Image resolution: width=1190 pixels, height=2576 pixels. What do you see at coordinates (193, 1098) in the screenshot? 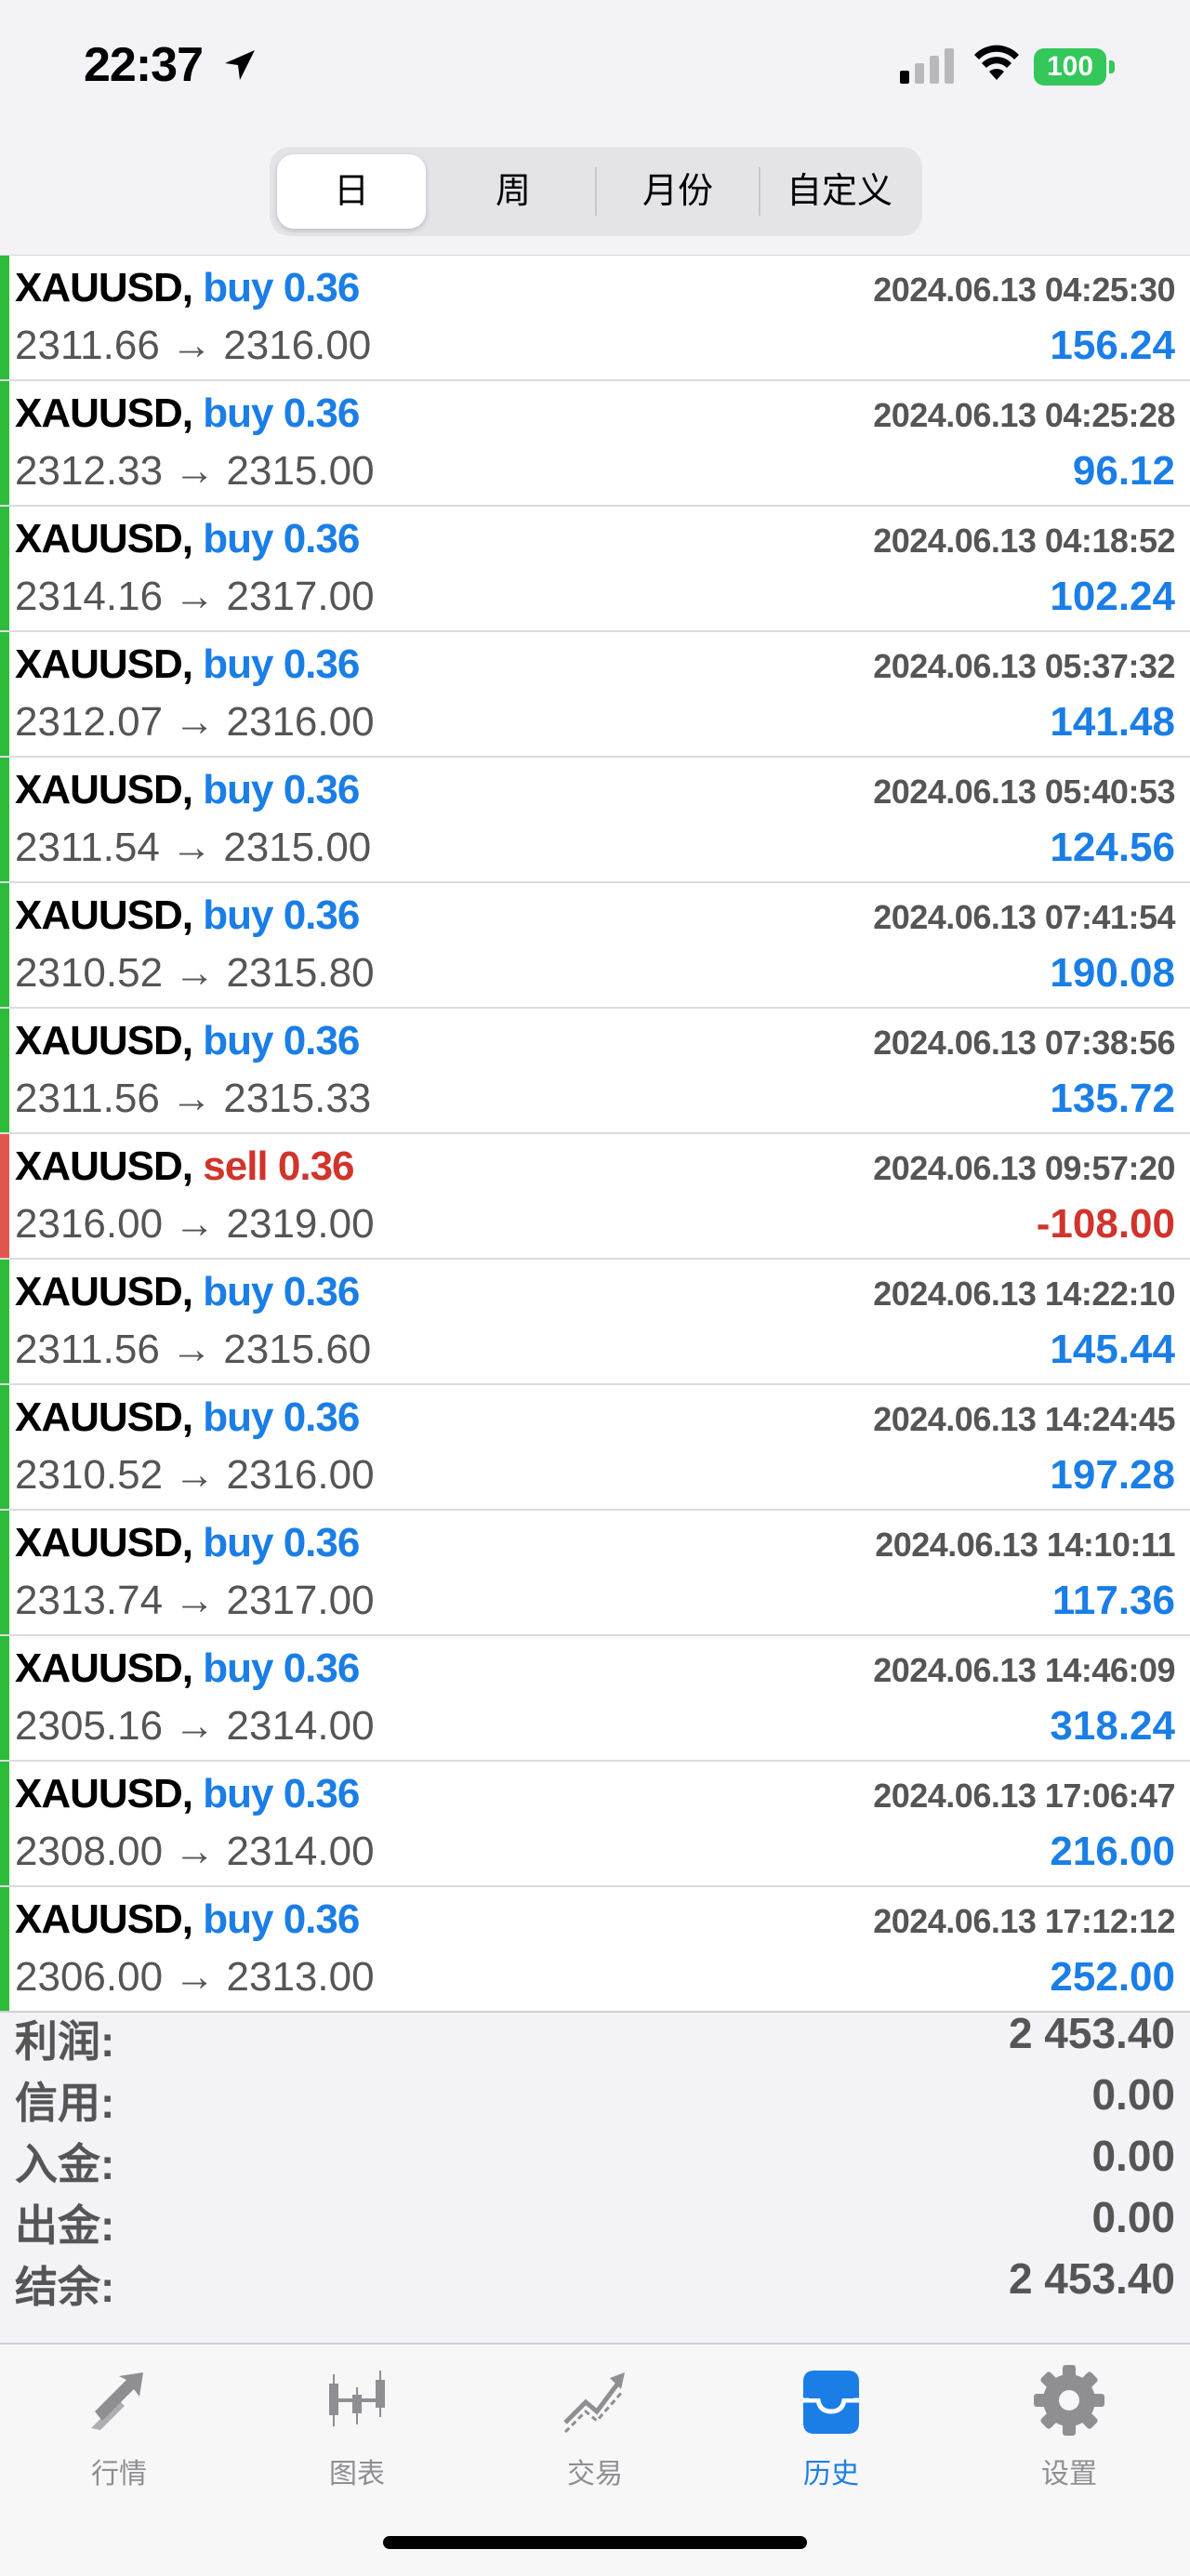
I see `deal-prices: 2311.56 → 2315.33` at bounding box center [193, 1098].